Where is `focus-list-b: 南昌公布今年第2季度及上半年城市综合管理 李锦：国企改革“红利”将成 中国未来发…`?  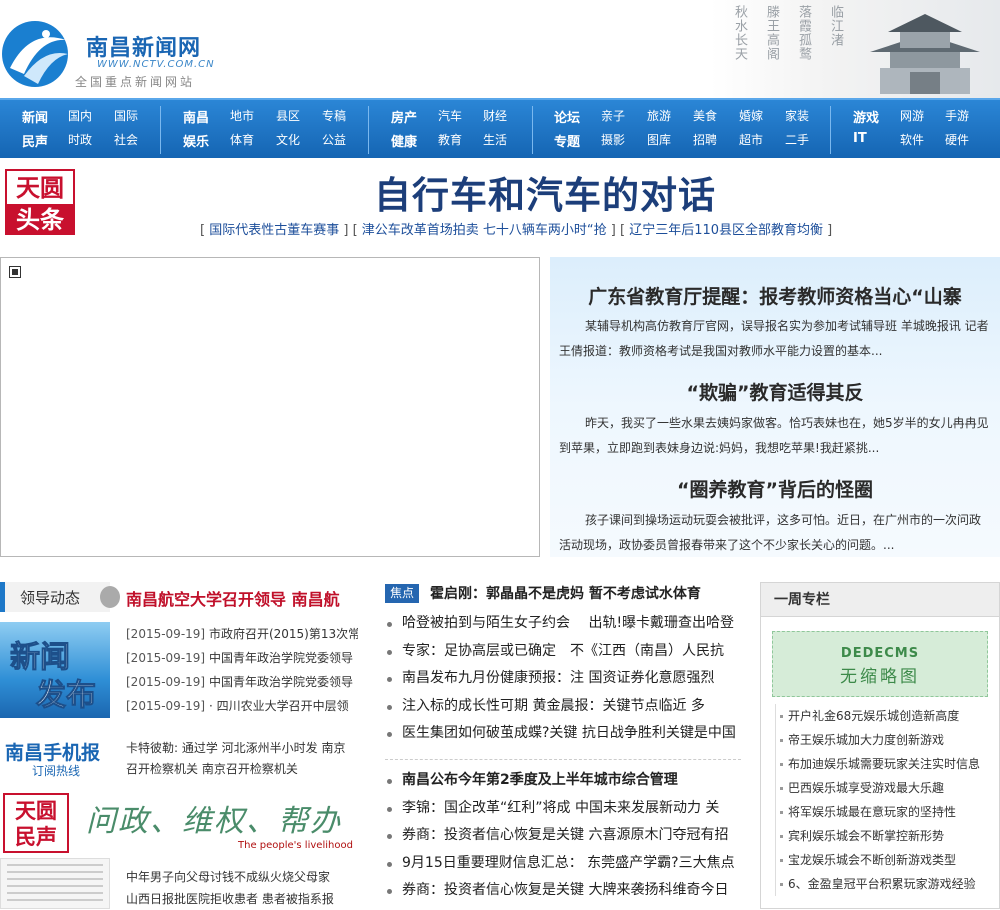
focus-list-b: 南昌公布今年第2季度及上半年城市综合管理 李锦：国企改革“红利”将成 中国未来发… is located at coordinates (563, 836).